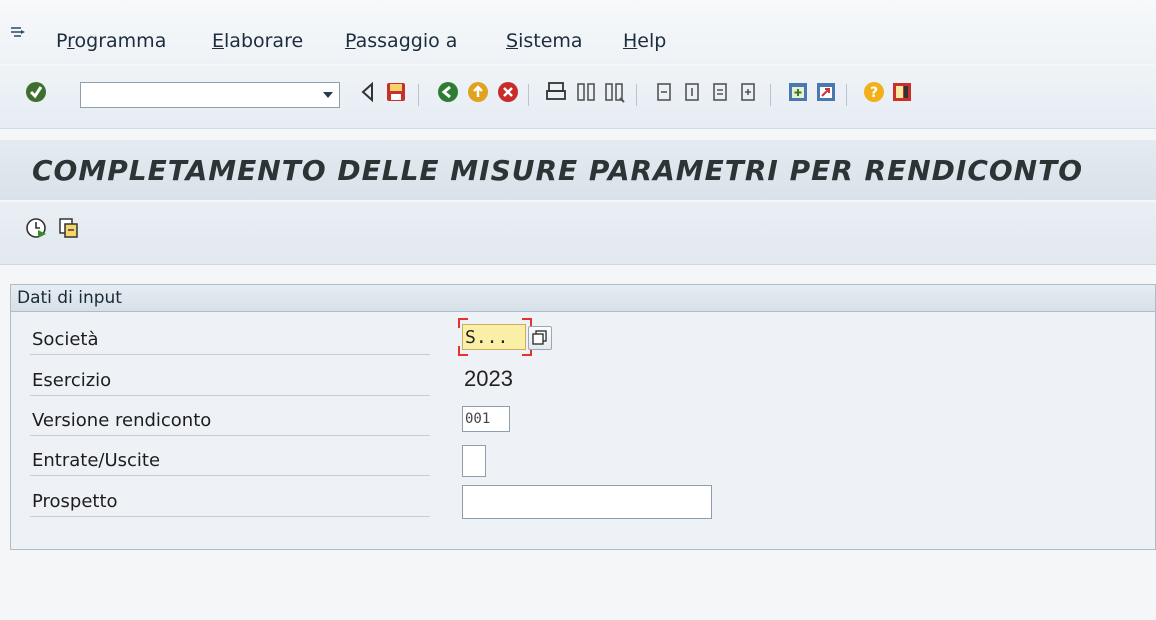 Image resolution: width=1156 pixels, height=620 pixels. What do you see at coordinates (748, 92) in the screenshot?
I see `last-page-icon` at bounding box center [748, 92].